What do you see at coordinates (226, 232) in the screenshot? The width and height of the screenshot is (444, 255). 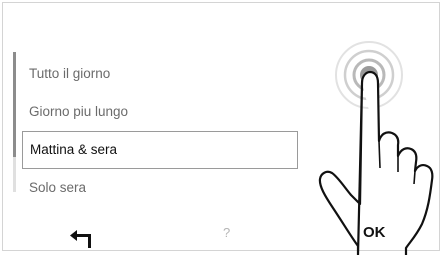 I see `help-button: ?` at bounding box center [226, 232].